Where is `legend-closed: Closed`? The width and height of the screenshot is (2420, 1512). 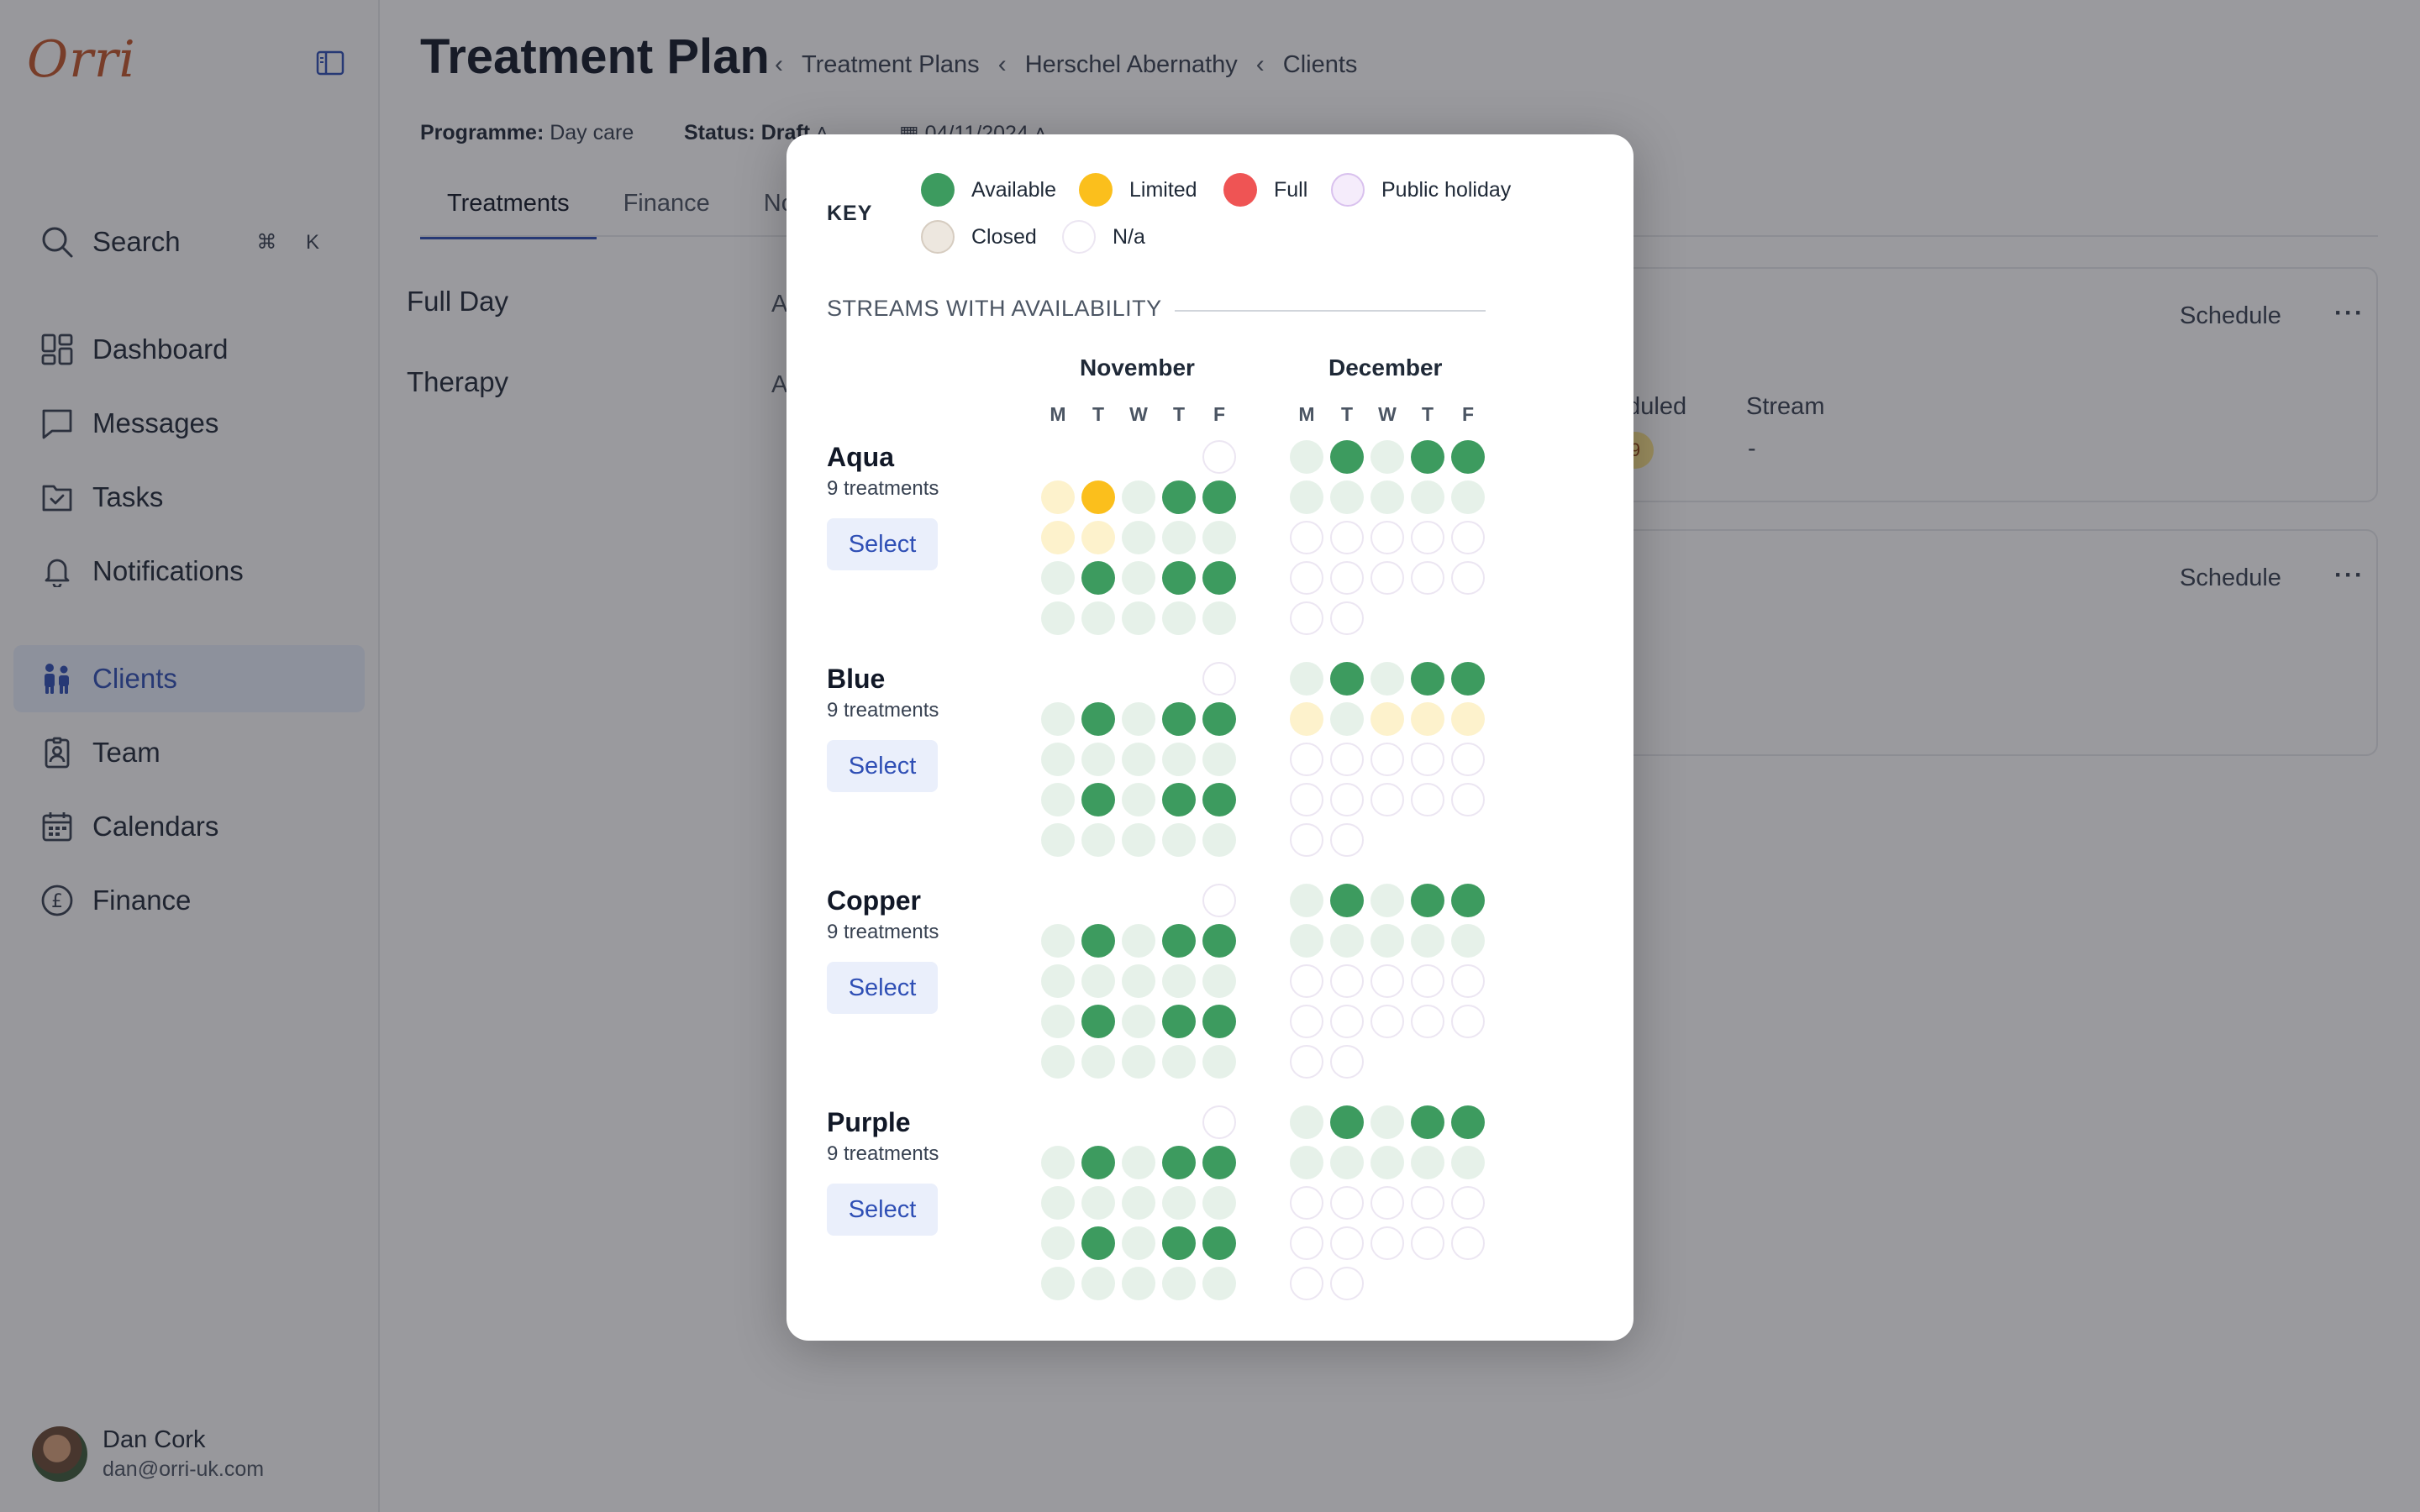 legend-closed: Closed is located at coordinates (979, 237).